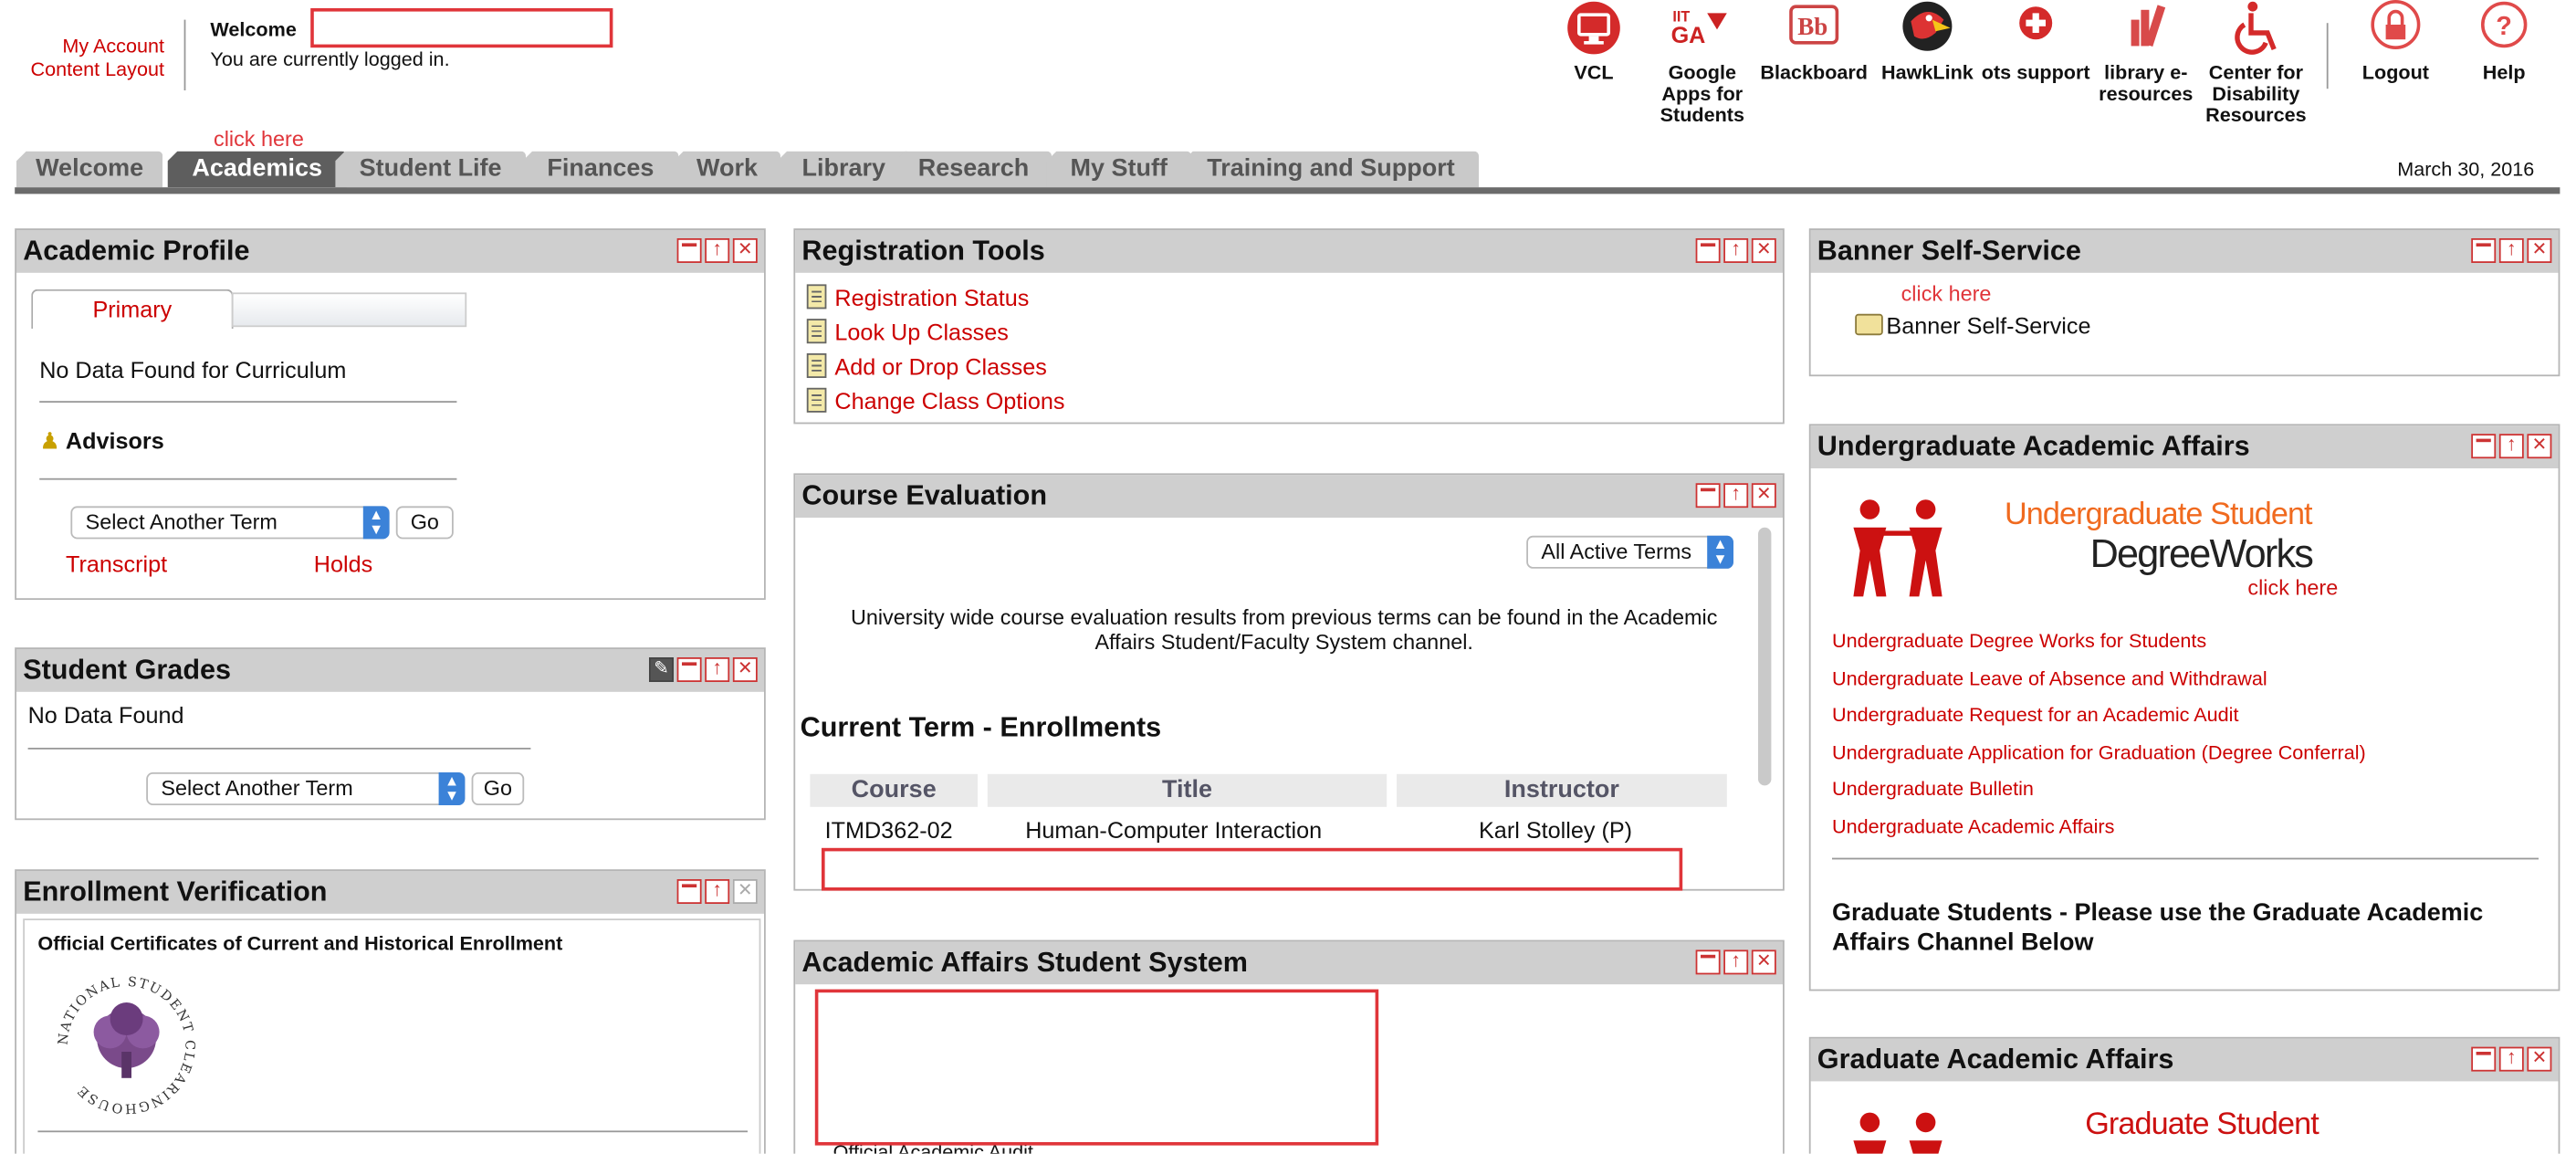 The height and width of the screenshot is (1154, 2576). What do you see at coordinates (116, 564) in the screenshot?
I see `transcript-link: Transcript` at bounding box center [116, 564].